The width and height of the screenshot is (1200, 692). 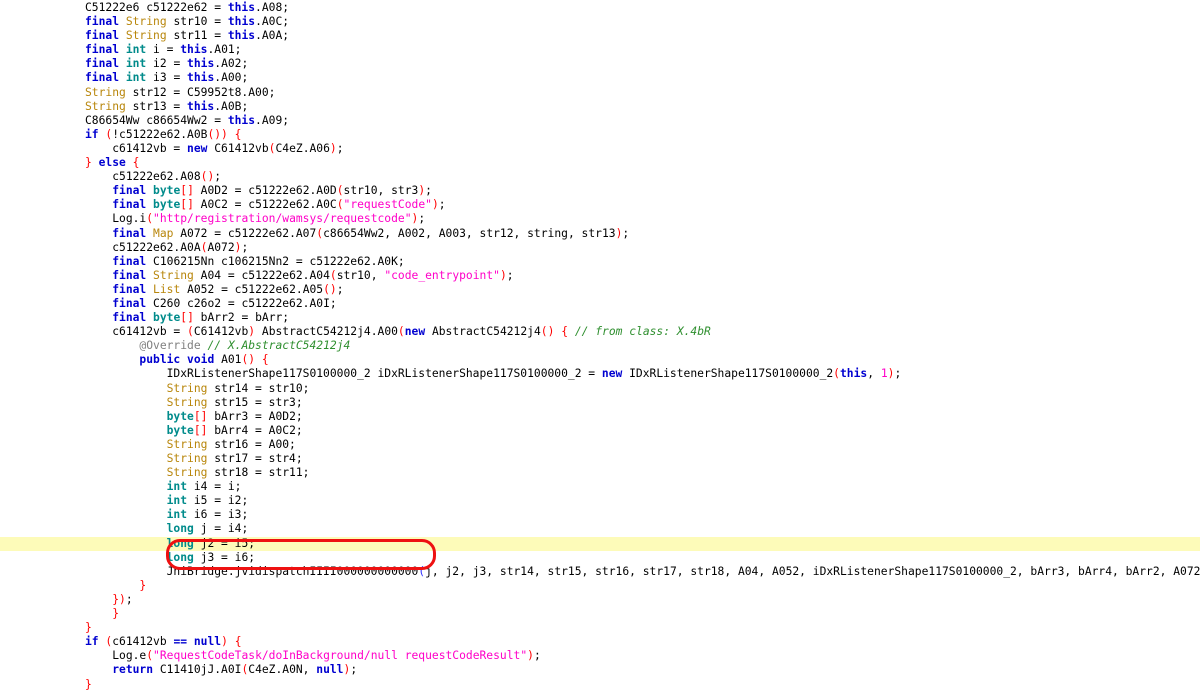 I want to click on code-line: String str17 = str4;, so click(x=600, y=459).